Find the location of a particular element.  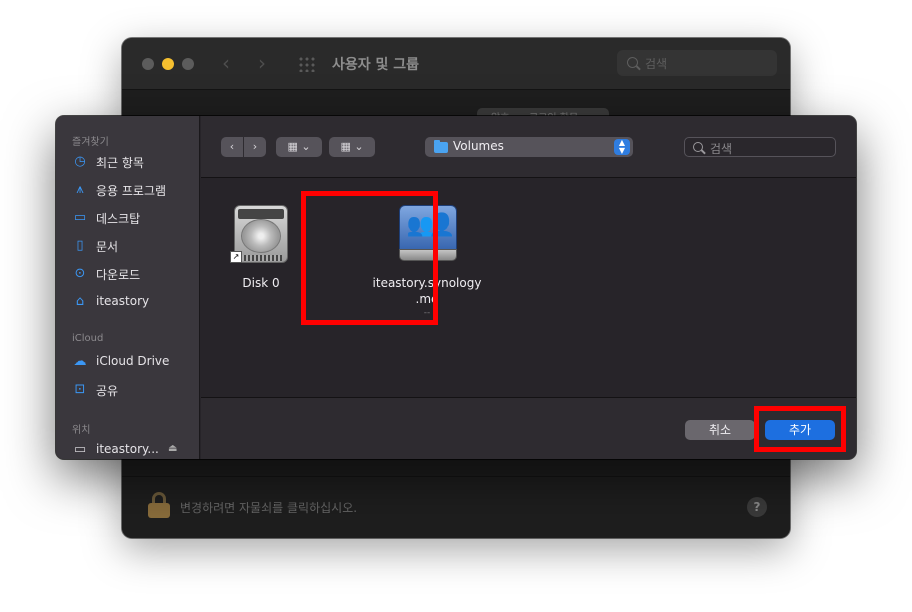

background-bottom-bar: 변경하려면 자물쇠를 클릭하십시오. ? is located at coordinates (456, 507).